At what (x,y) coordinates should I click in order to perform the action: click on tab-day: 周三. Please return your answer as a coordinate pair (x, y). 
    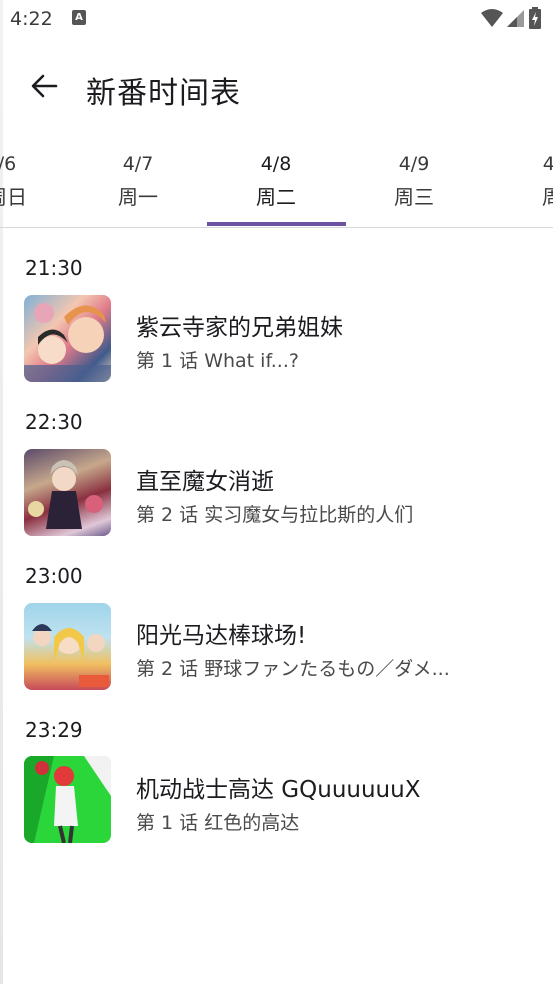
    Looking at the image, I should click on (414, 197).